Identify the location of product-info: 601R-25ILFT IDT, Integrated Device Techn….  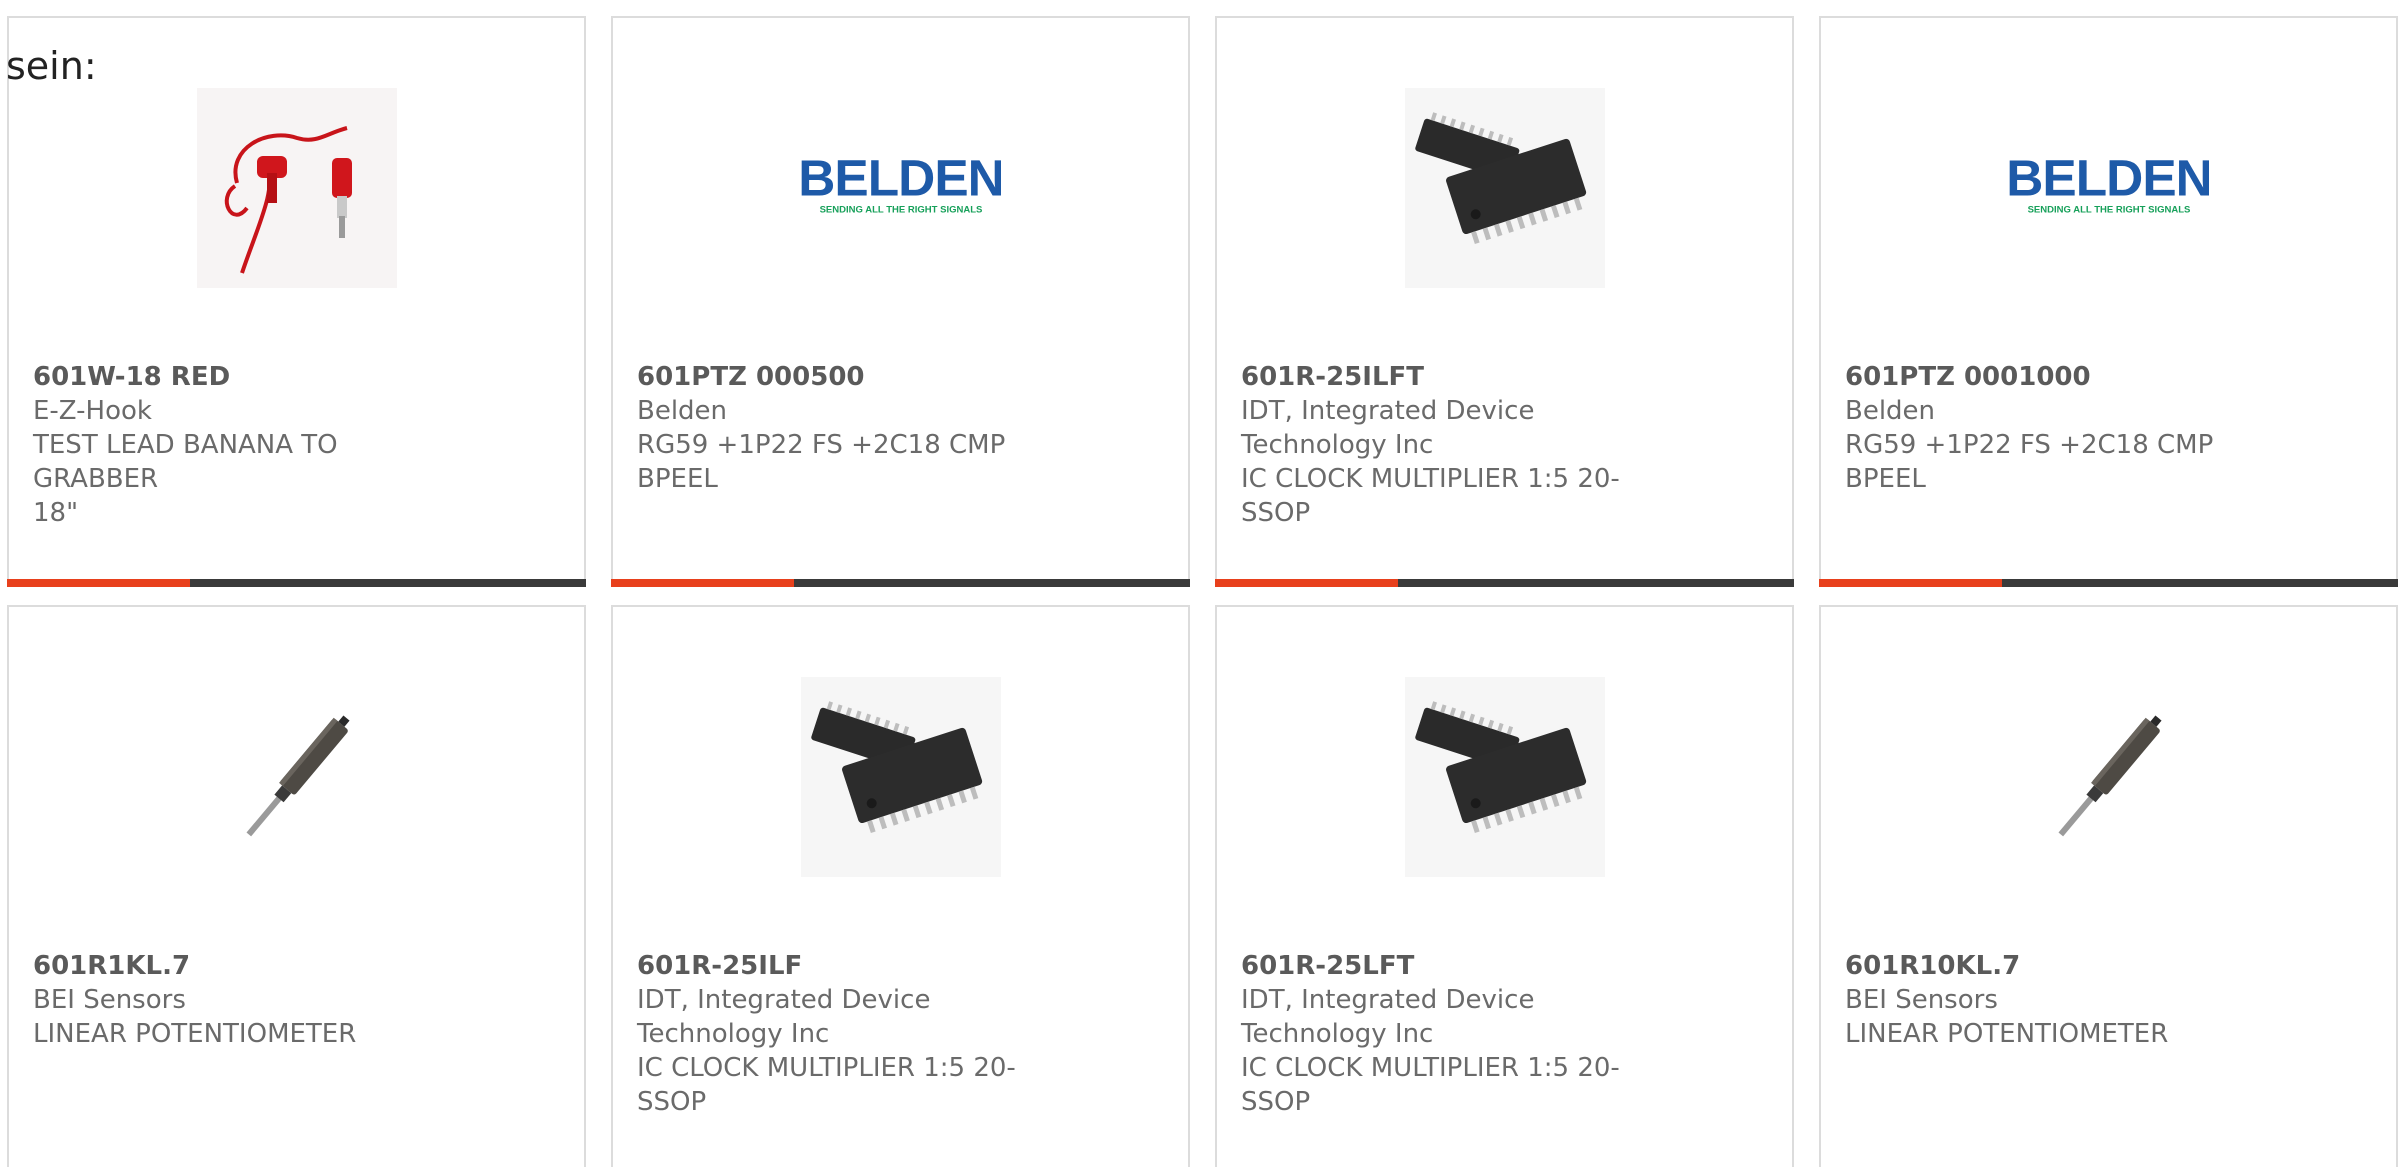
(1451, 445).